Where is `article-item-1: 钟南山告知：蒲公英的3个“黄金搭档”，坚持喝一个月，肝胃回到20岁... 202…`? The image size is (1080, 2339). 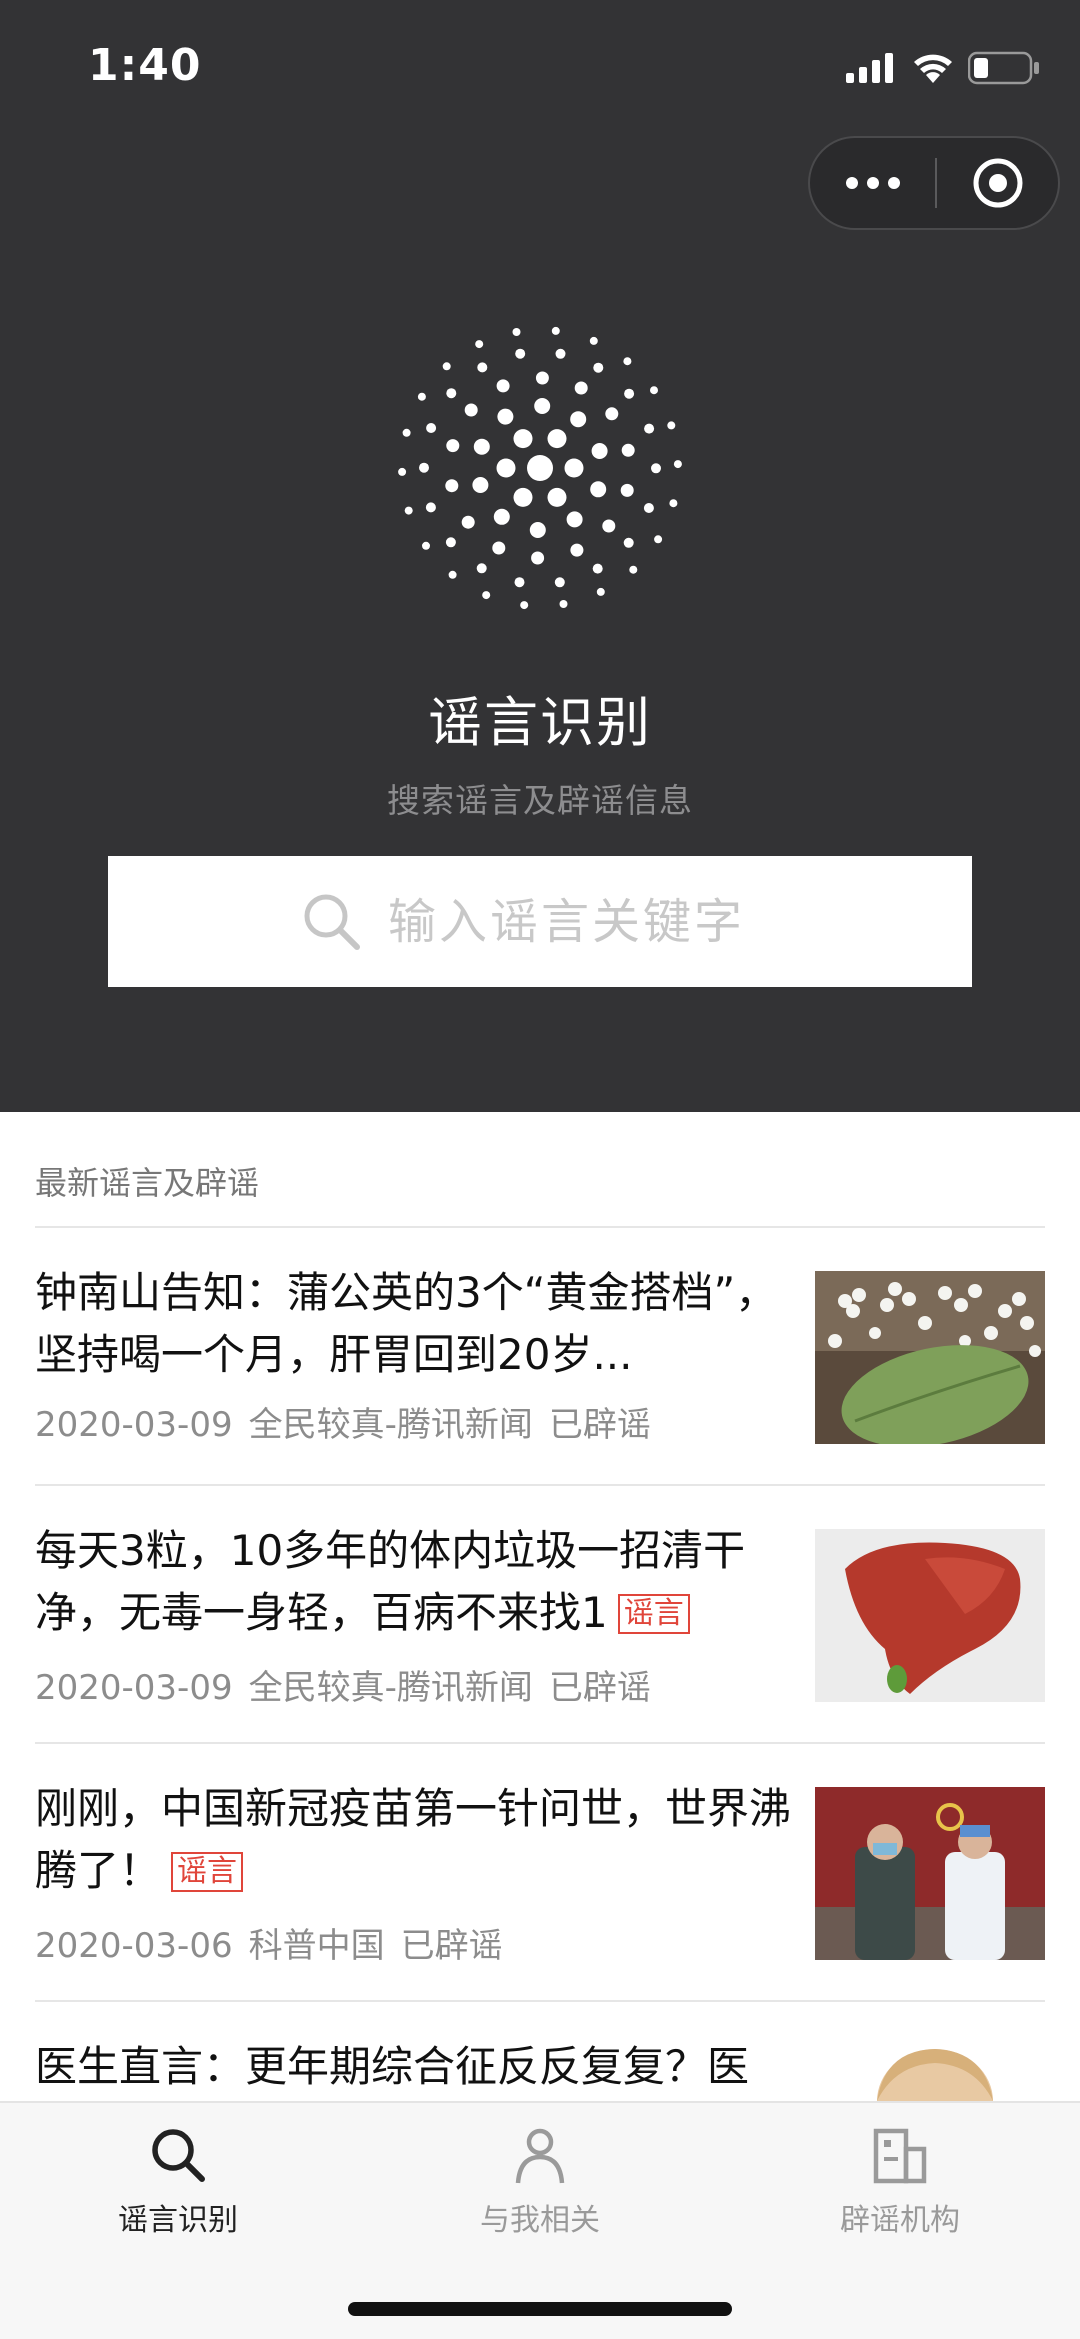 article-item-1: 钟南山告知：蒲公英的3个“黄金搭档”，坚持喝一个月，肝胃回到20岁... 202… is located at coordinates (540, 1362).